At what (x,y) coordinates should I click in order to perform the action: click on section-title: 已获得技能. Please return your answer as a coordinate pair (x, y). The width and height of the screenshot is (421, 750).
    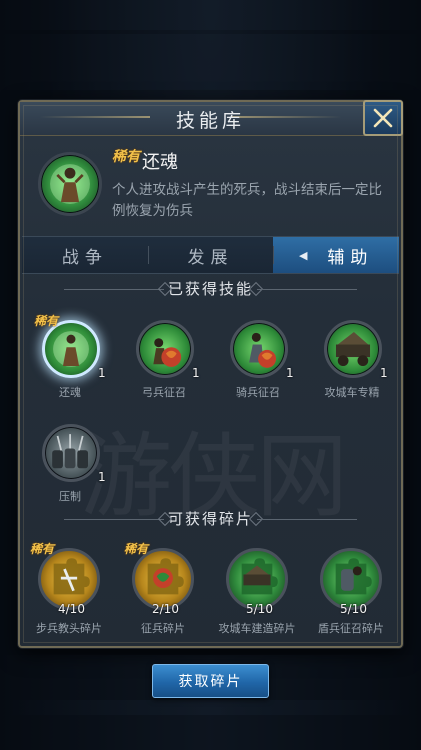
    Looking at the image, I should click on (210, 289).